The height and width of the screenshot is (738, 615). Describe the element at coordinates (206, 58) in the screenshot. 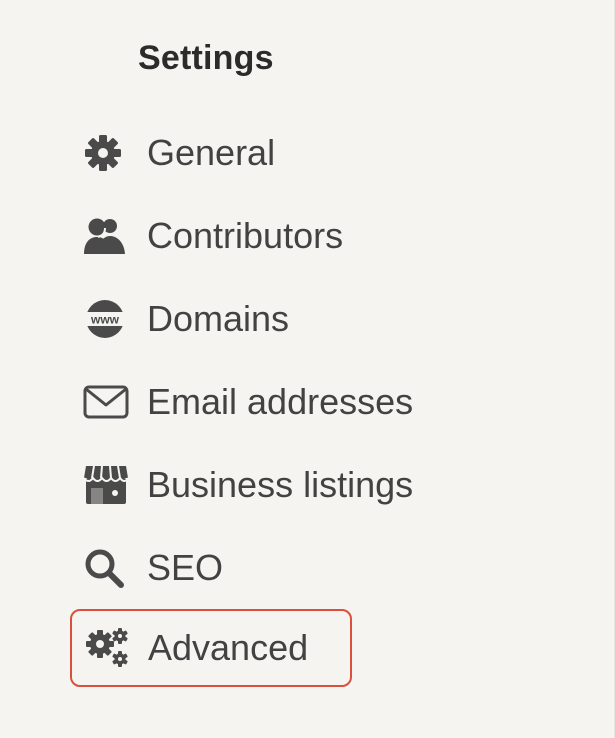

I see `settings-title: Settings` at that location.